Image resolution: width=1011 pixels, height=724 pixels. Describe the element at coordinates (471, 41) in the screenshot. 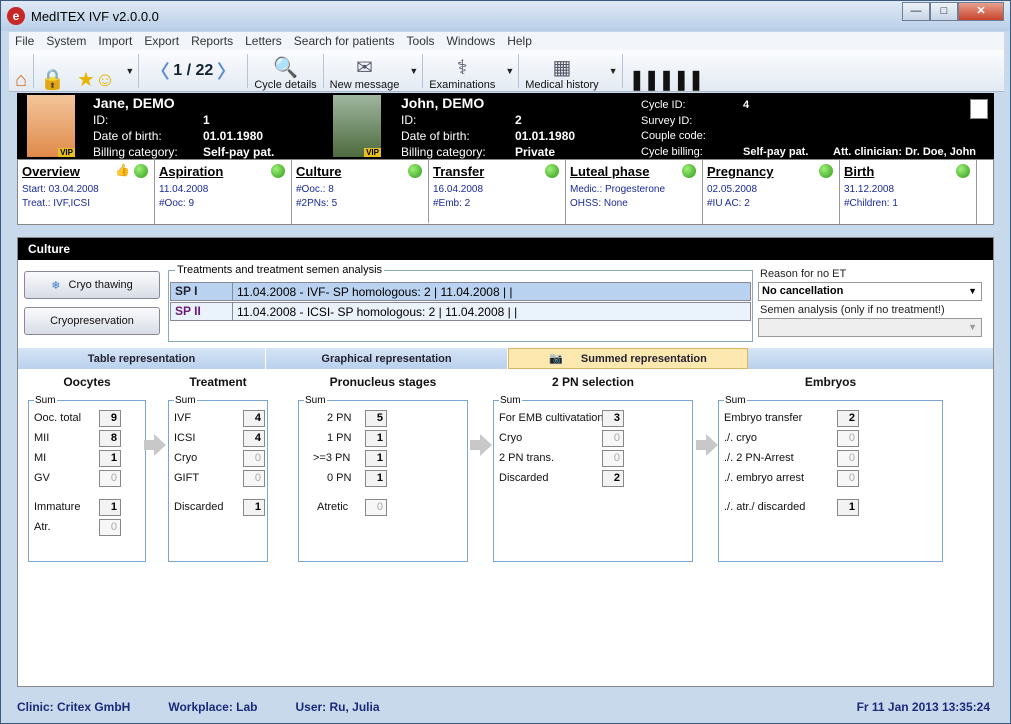

I see `menu-windows: Windows` at that location.